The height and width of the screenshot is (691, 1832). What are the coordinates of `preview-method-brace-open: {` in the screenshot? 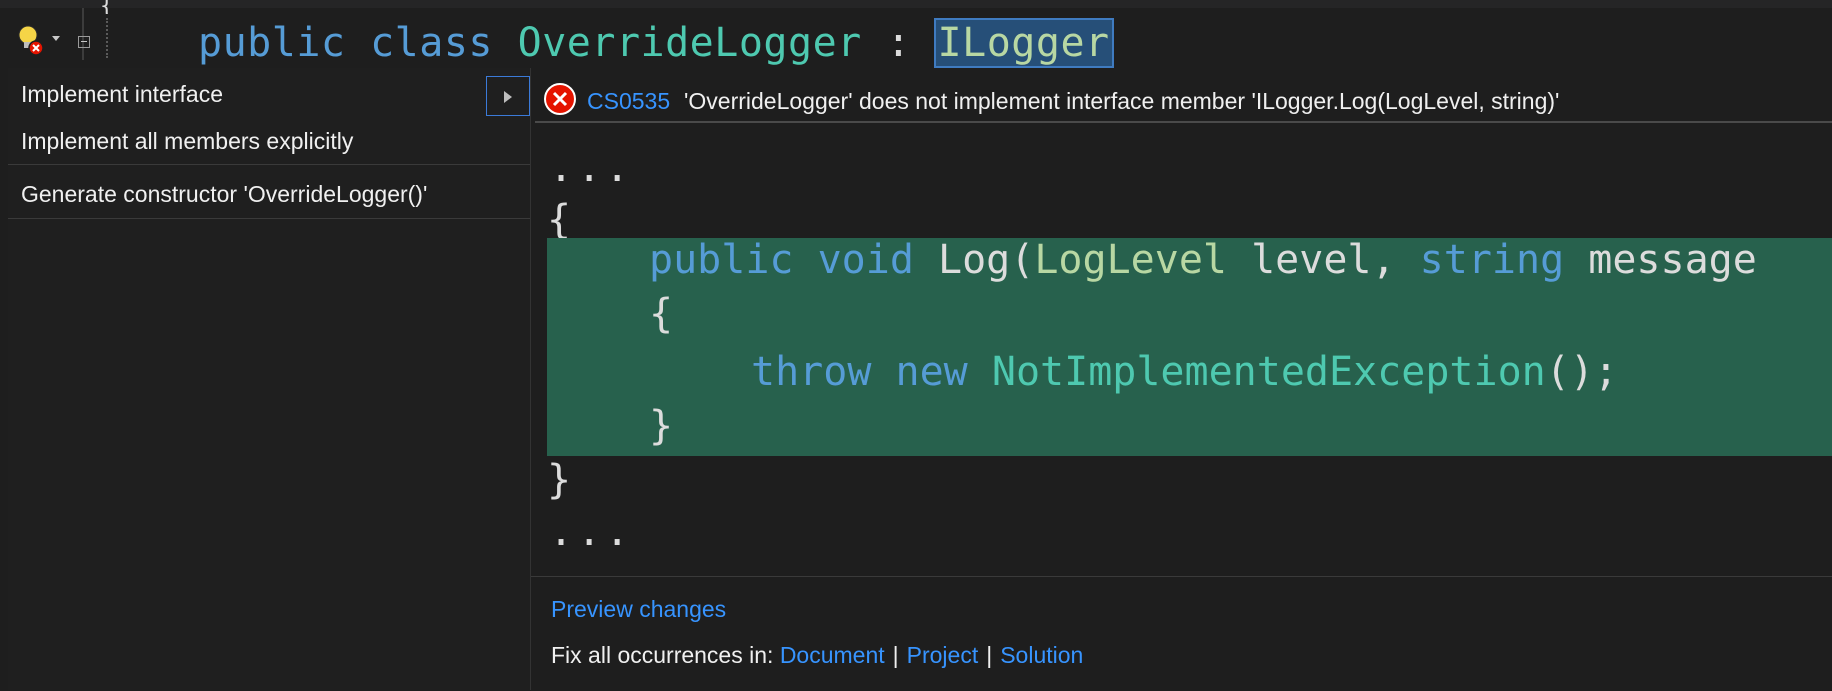 It's located at (661, 314).